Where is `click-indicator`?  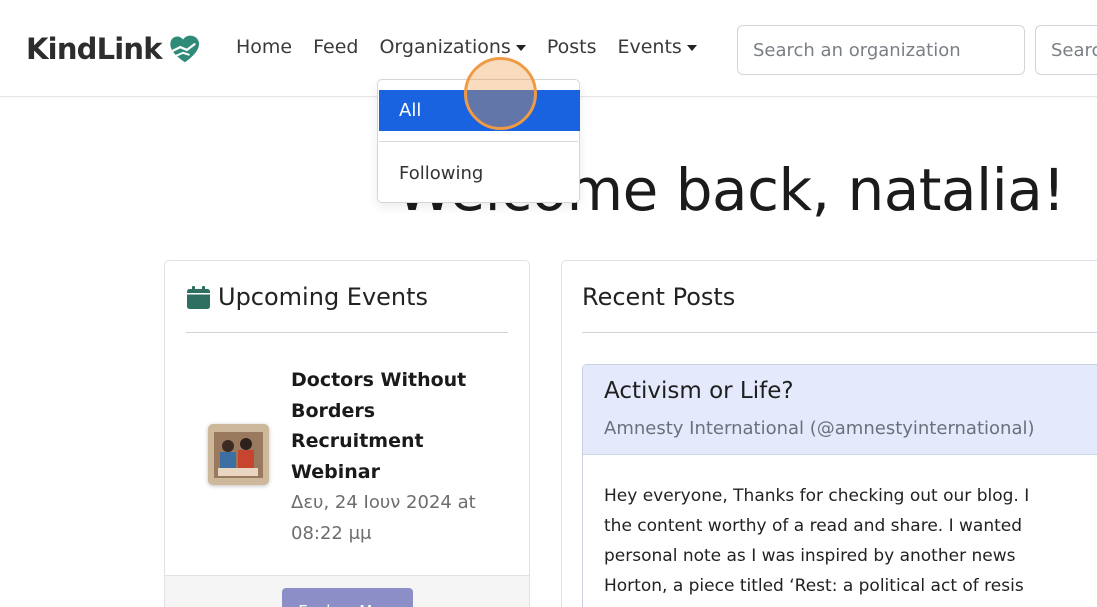
click-indicator is located at coordinates (500, 93).